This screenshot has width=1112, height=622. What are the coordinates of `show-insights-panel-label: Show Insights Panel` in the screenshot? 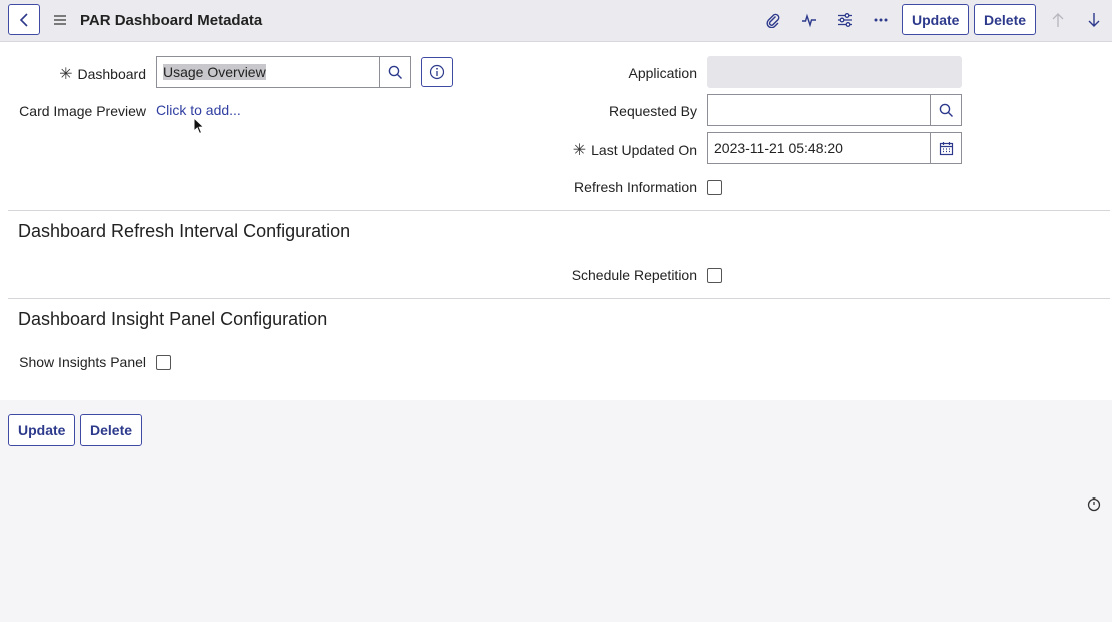 It's located at (82, 362).